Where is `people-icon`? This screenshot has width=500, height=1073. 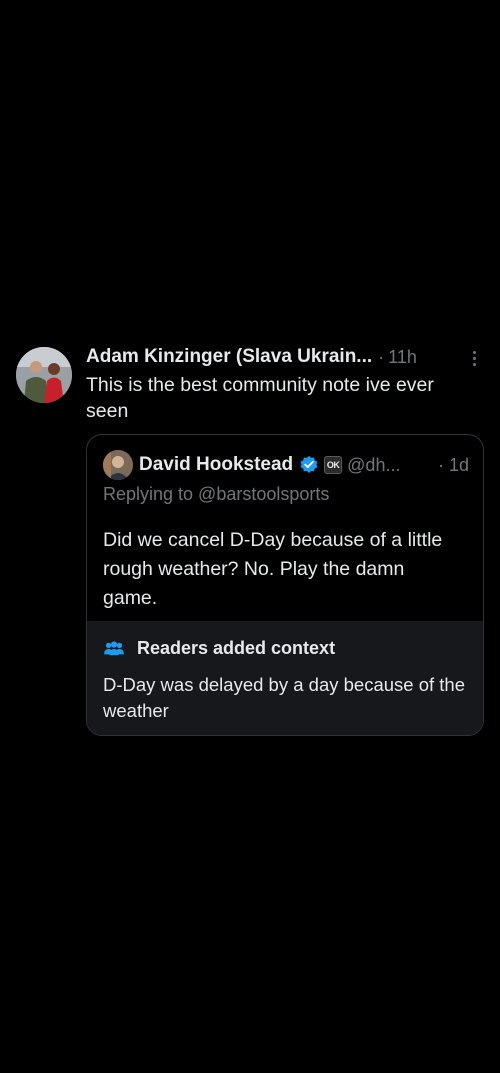
people-icon is located at coordinates (114, 647).